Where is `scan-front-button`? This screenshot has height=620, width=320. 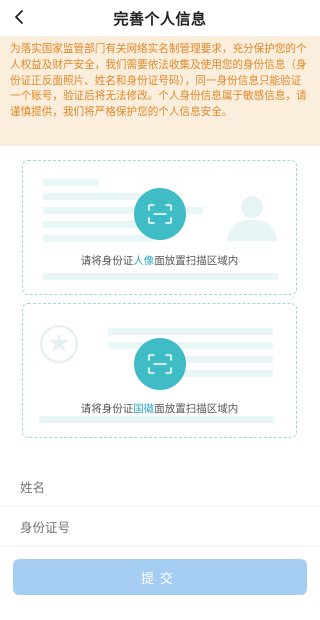 scan-front-button is located at coordinates (160, 214).